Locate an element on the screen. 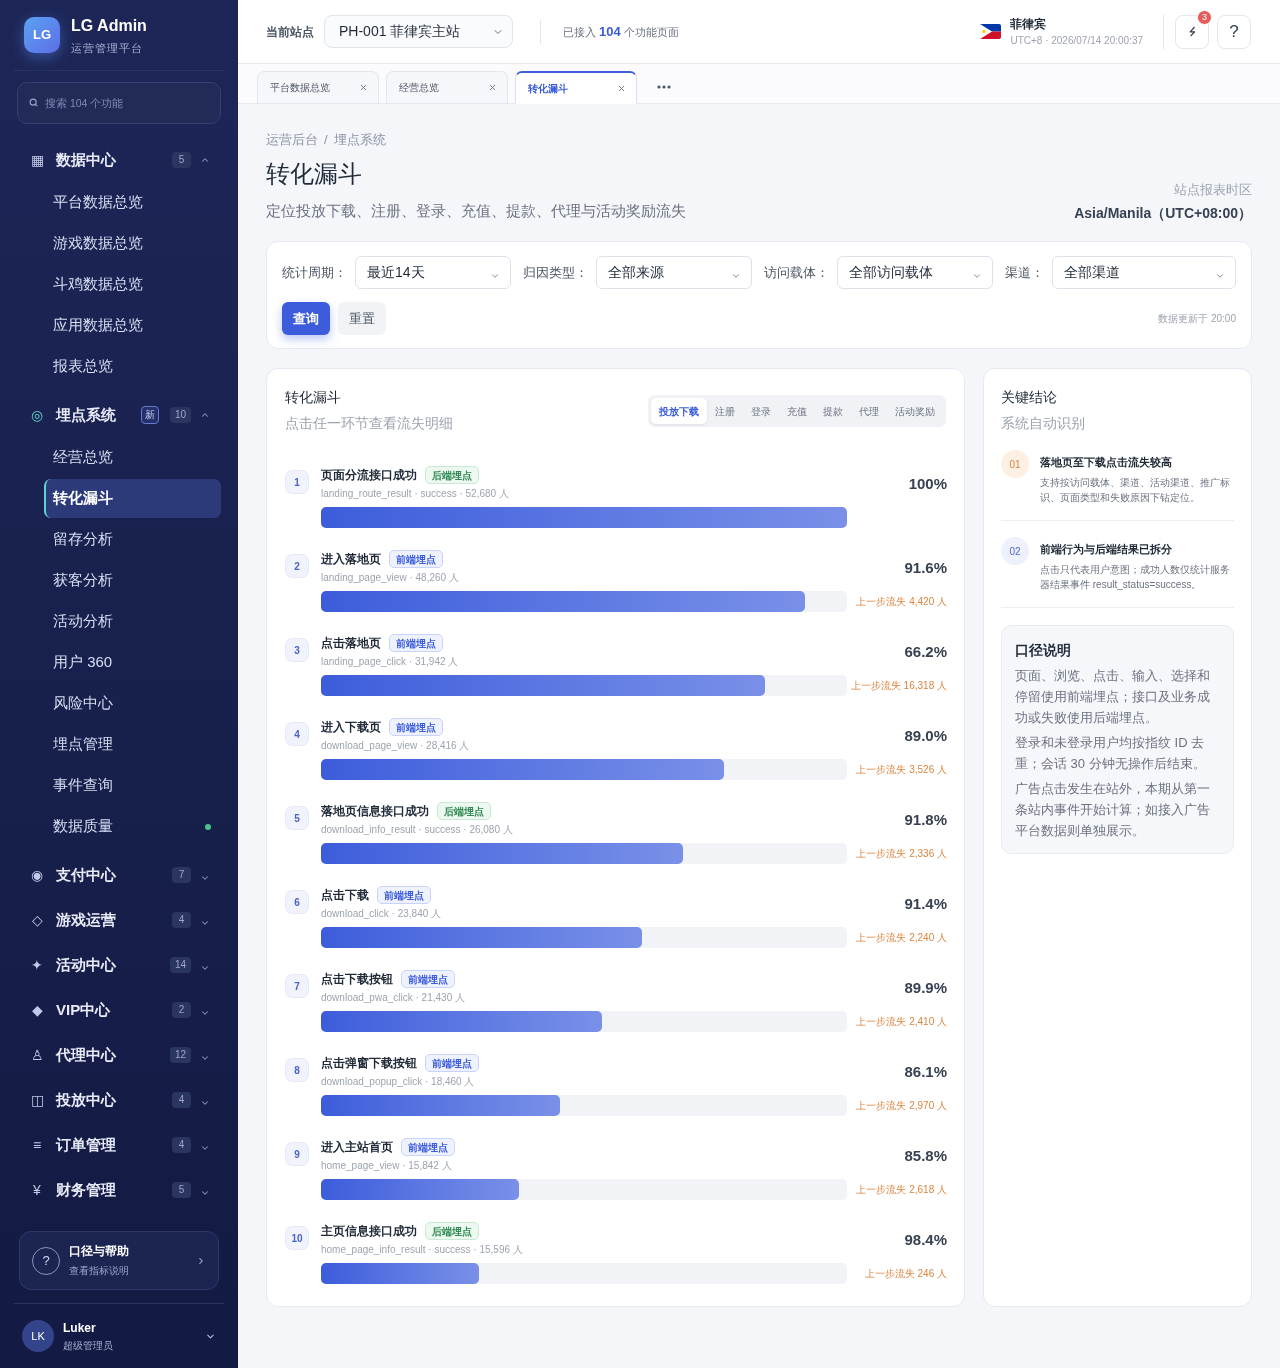  region-name: 菲律宾 is located at coordinates (1029, 24).